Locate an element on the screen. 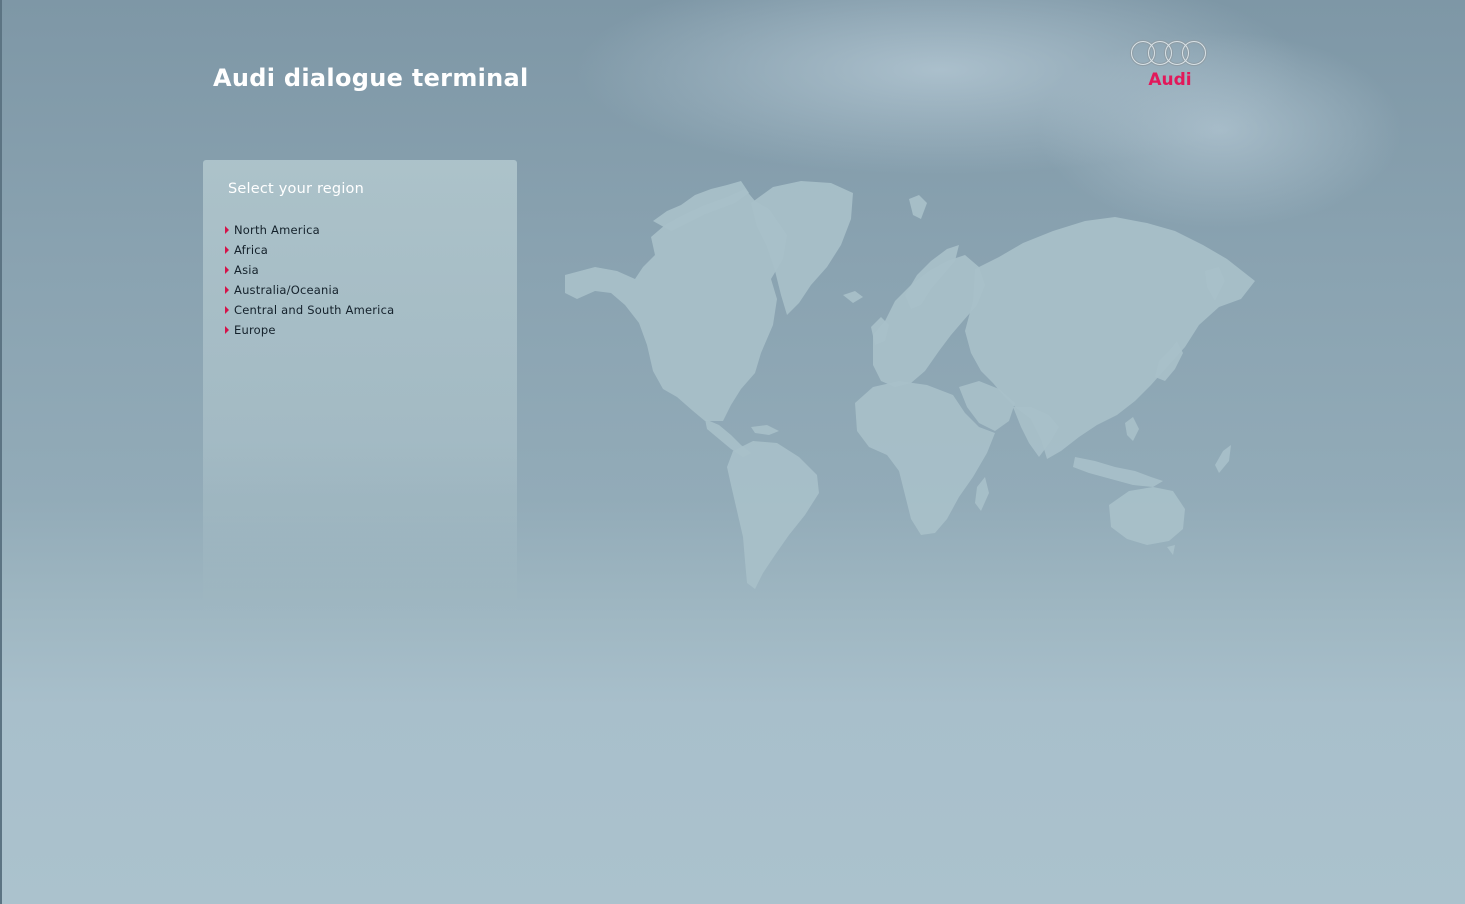  region-link-north-america: North America is located at coordinates (309, 230).